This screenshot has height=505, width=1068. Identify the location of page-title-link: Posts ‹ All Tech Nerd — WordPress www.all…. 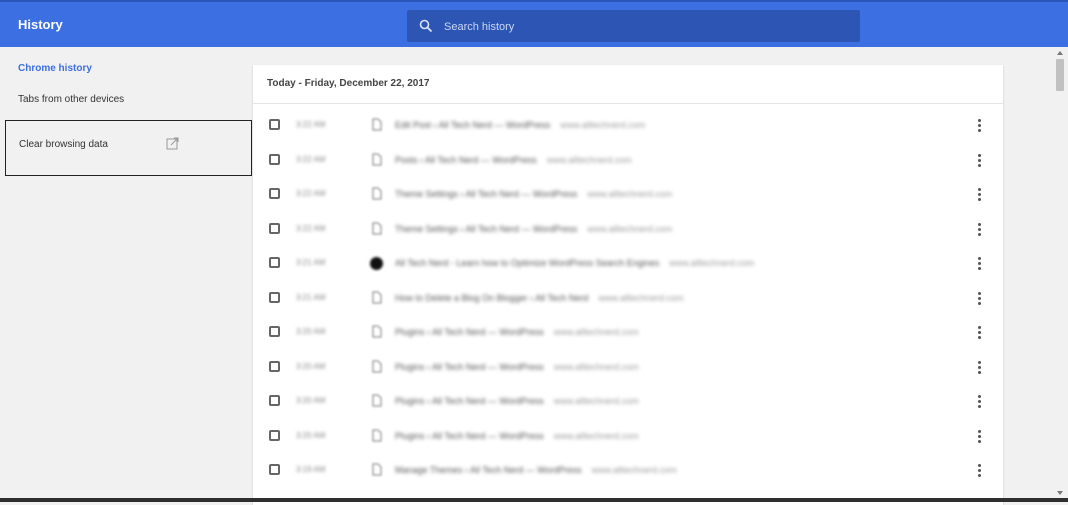
(513, 160).